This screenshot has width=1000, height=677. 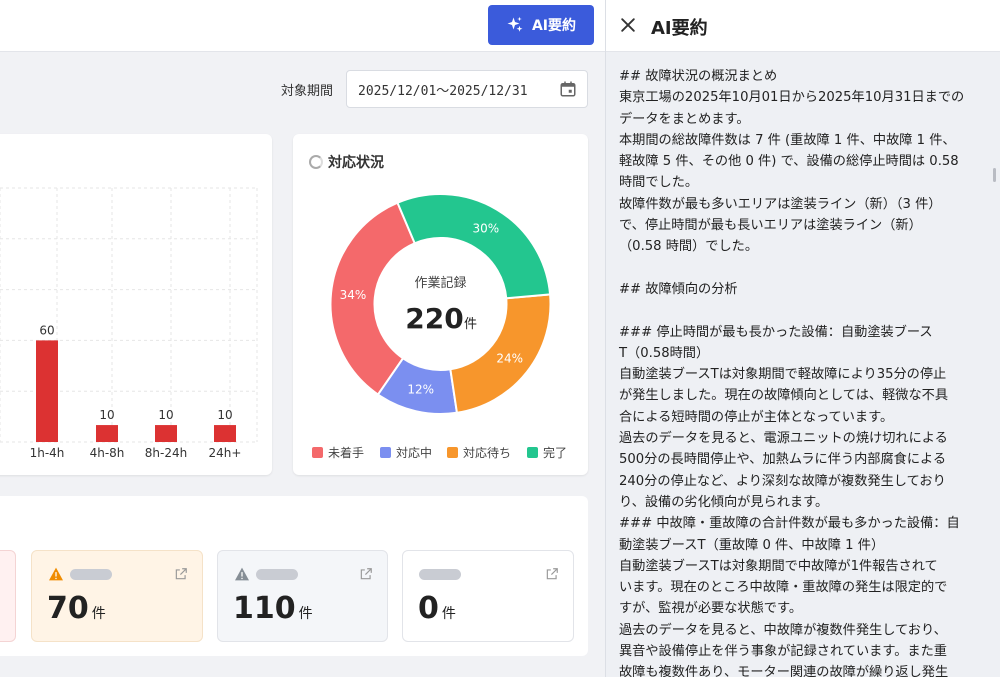 I want to click on stop-time-bar-chart: h601h-4h104h-8h108h-24h1024h+, so click(x=129, y=323).